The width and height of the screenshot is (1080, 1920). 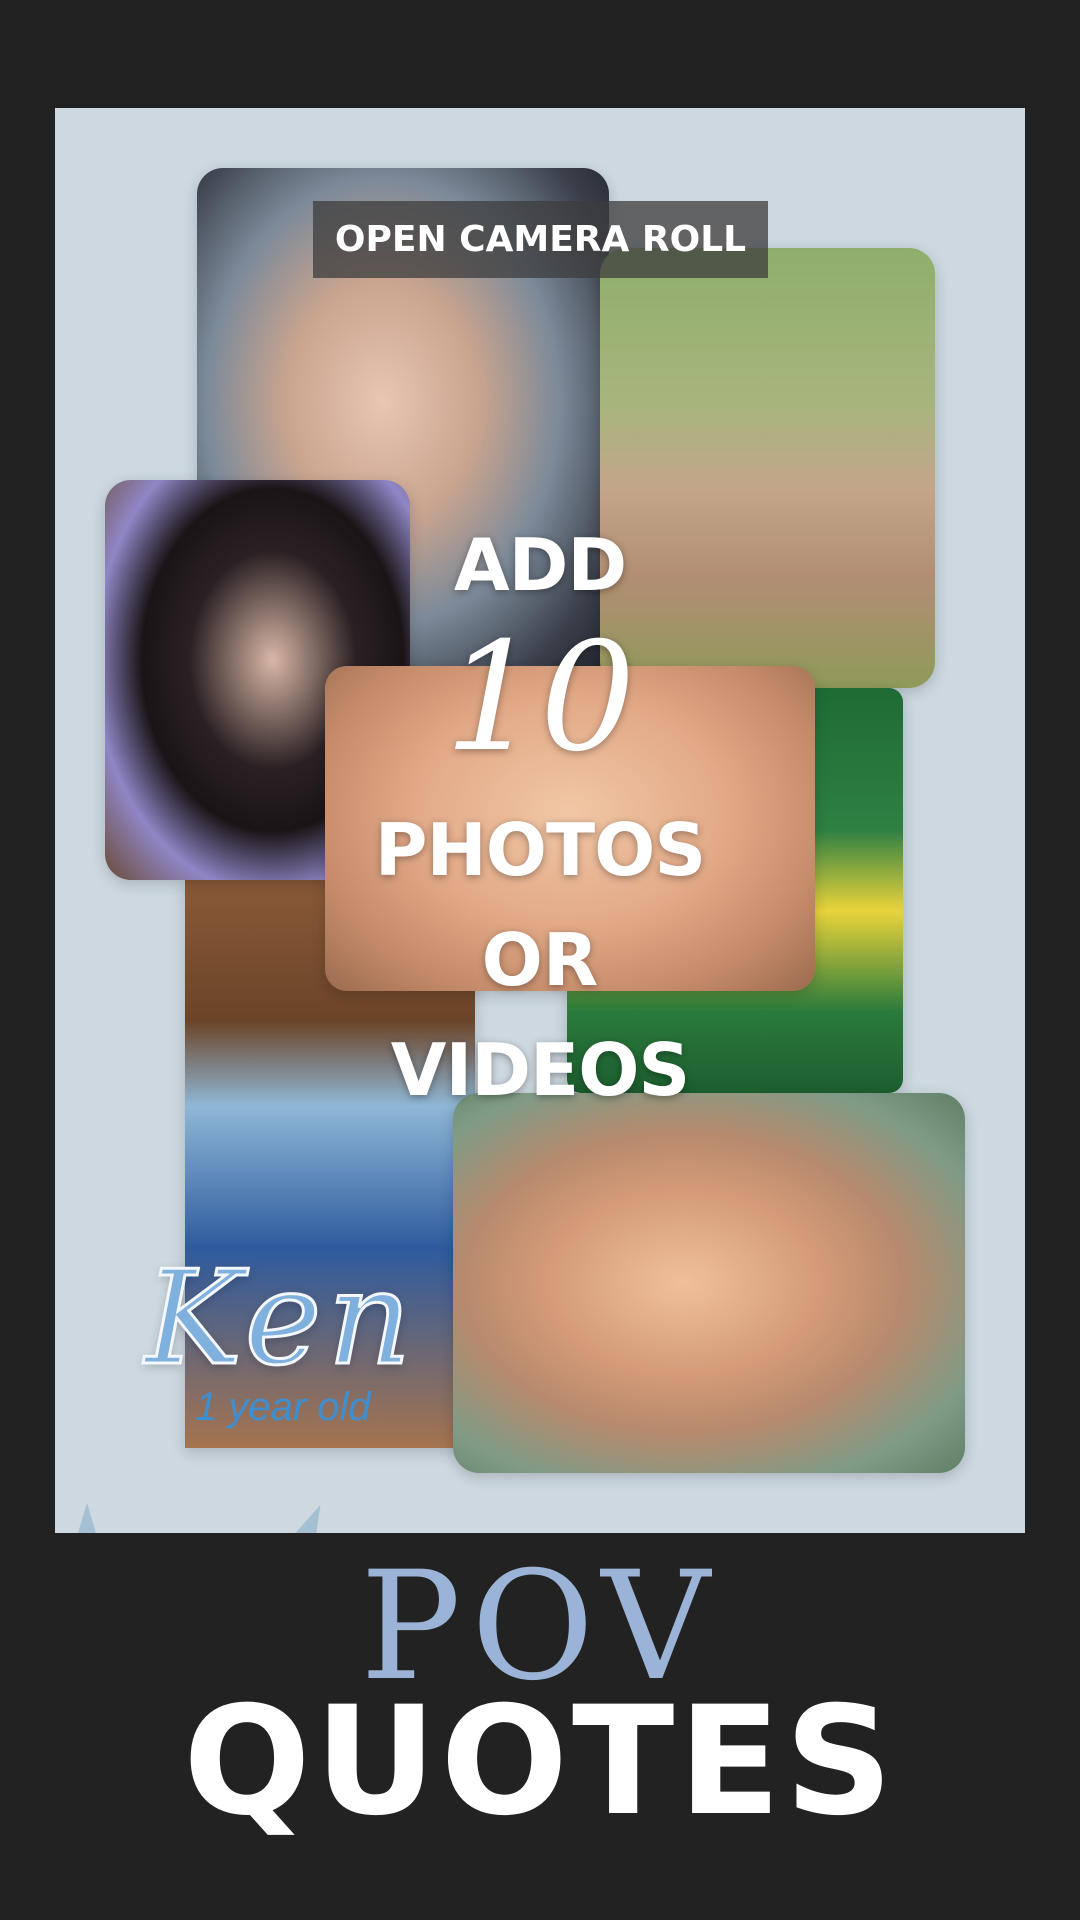 I want to click on overlay-photos-text: PHOTOS, so click(x=540, y=850).